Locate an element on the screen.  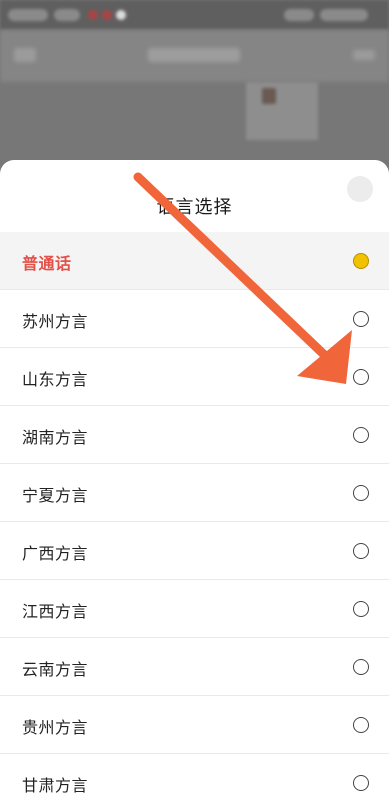
language-option-label: 江西方言 is located at coordinates (55, 611).